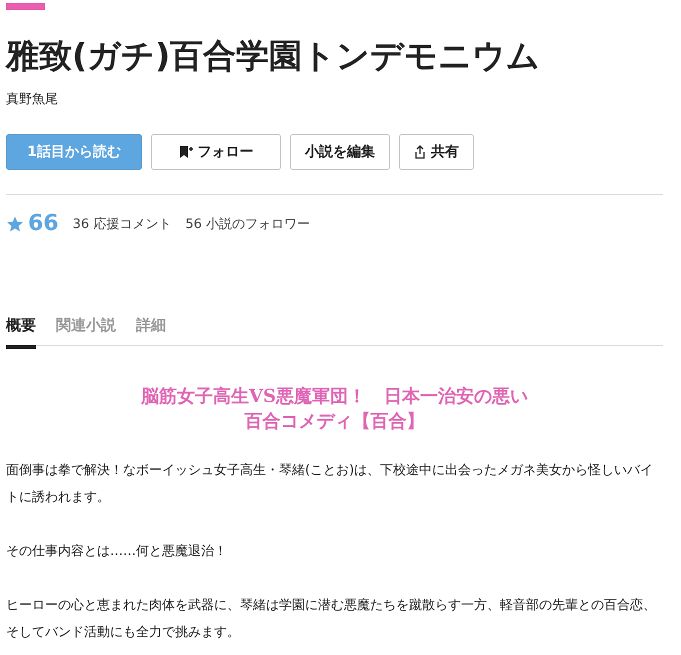 Image resolution: width=681 pixels, height=655 pixels. I want to click on share-button: 共有, so click(436, 152).